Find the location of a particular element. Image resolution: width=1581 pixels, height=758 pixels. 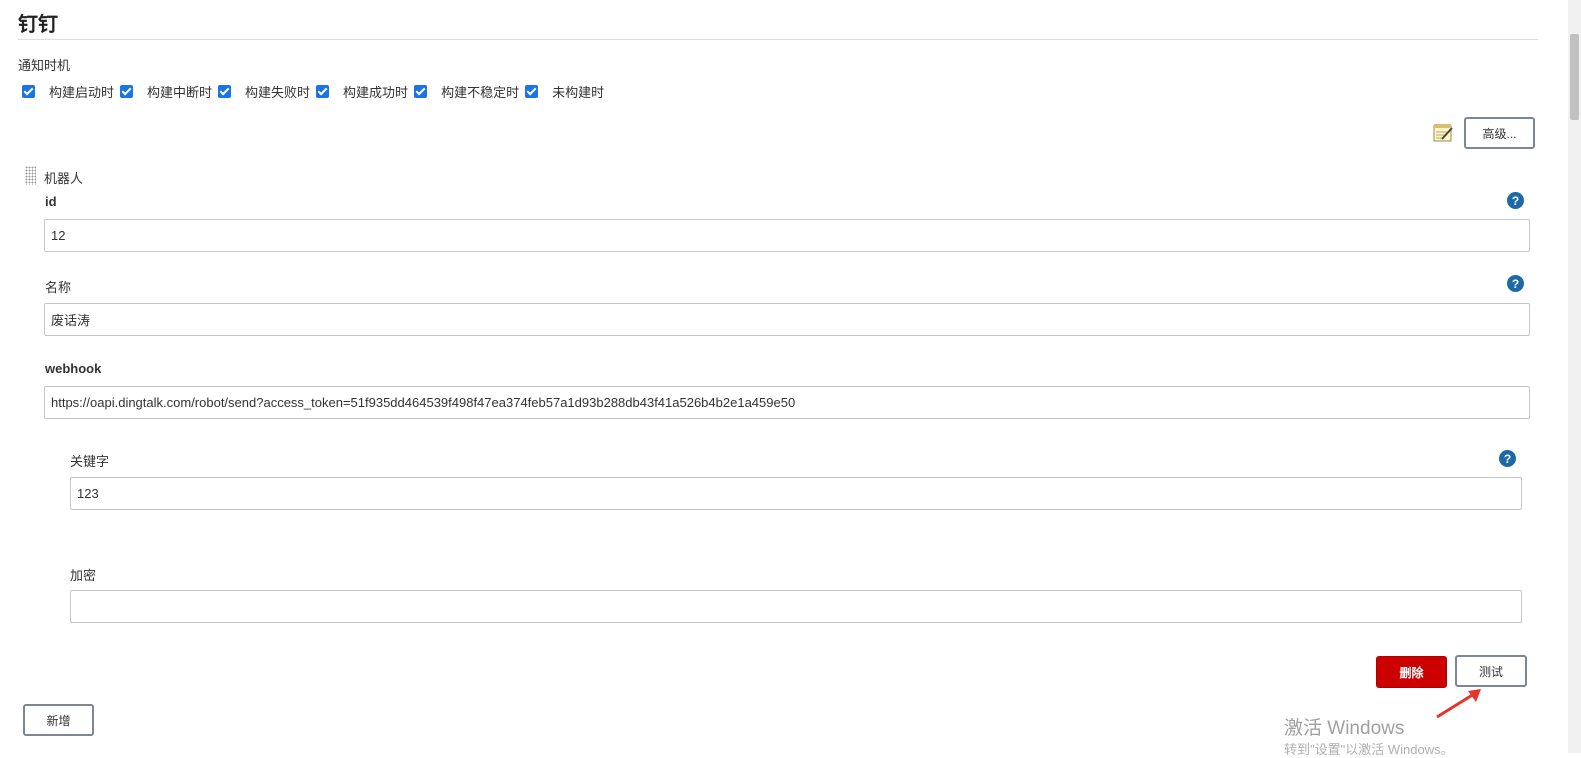

secret-input is located at coordinates (796, 606).